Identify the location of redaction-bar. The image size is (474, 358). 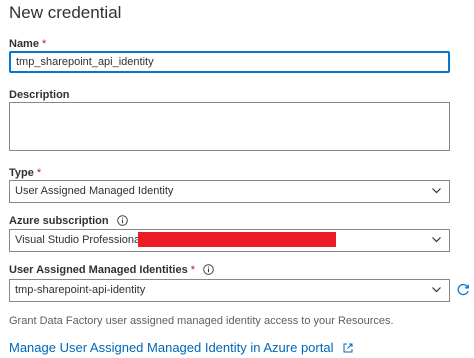
(237, 239).